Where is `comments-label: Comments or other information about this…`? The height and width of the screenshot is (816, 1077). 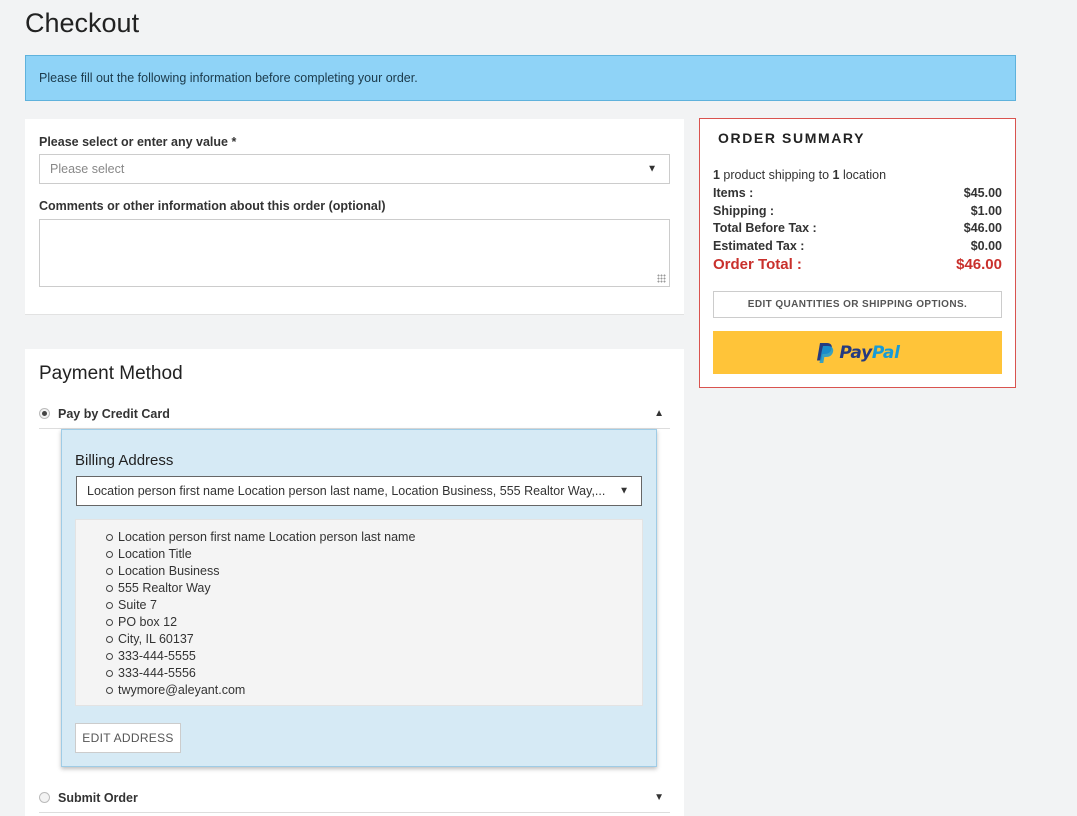 comments-label: Comments or other information about this… is located at coordinates (212, 206).